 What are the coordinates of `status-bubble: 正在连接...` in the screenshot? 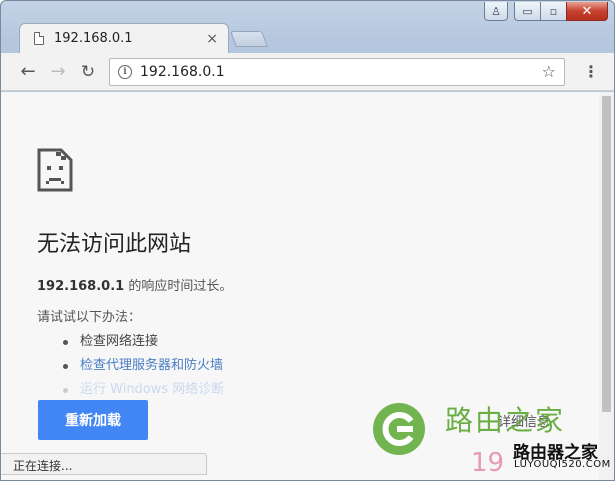 It's located at (104, 464).